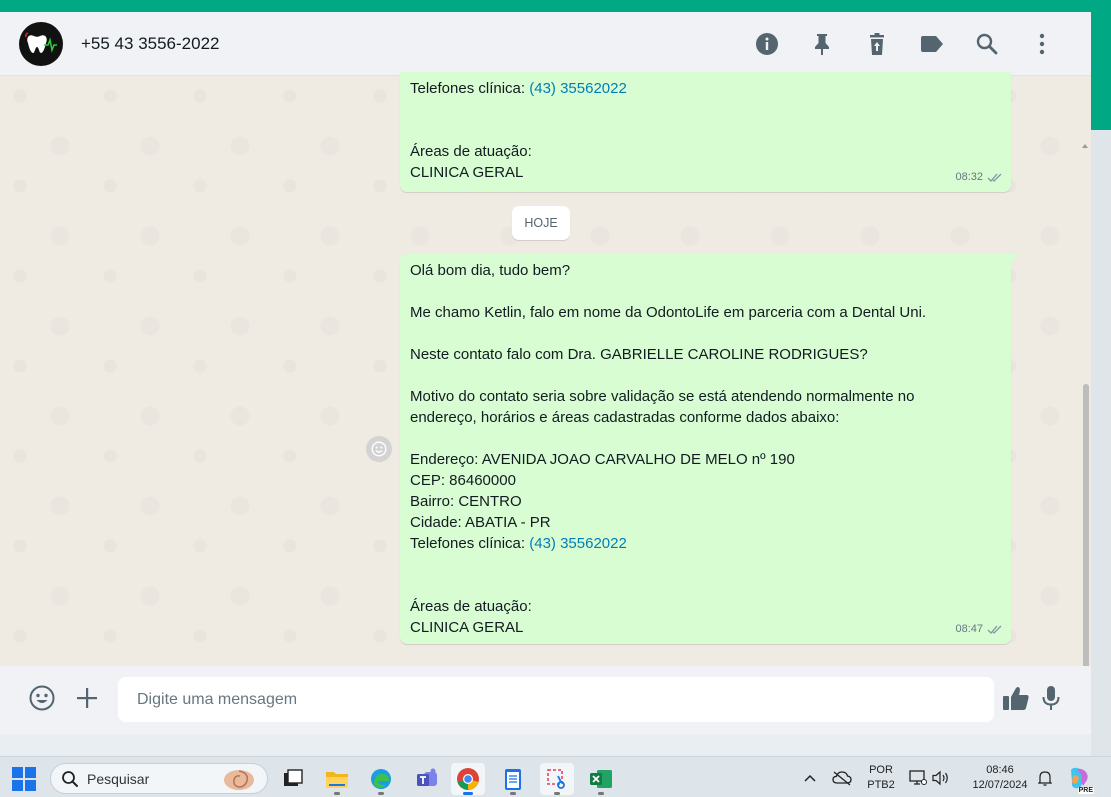  I want to click on message-composer, so click(545, 700).